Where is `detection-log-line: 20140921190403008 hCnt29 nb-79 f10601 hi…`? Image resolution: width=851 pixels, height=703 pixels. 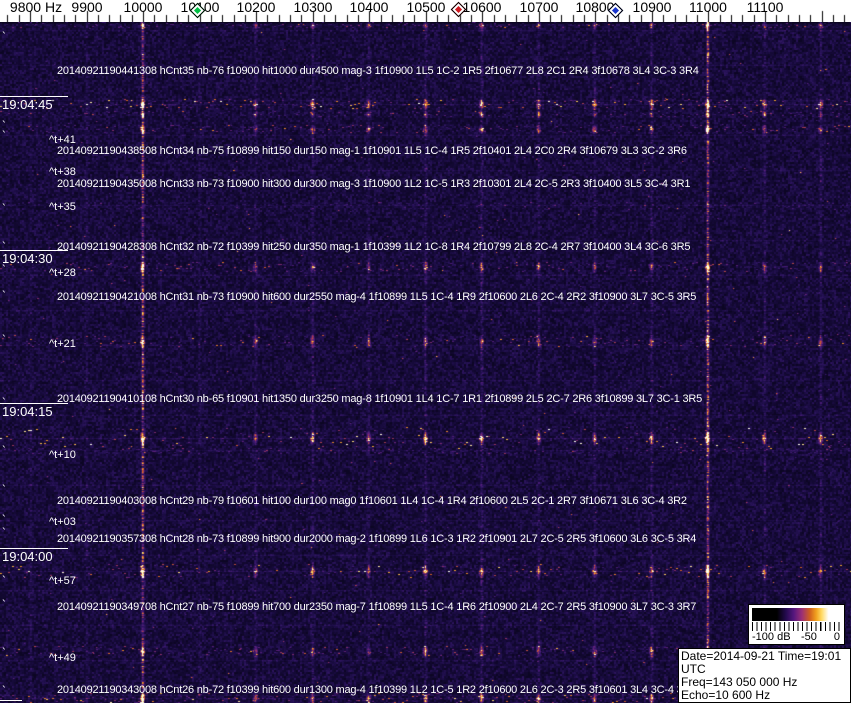 detection-log-line: 20140921190403008 hCnt29 nb-79 f10601 hi… is located at coordinates (372, 501).